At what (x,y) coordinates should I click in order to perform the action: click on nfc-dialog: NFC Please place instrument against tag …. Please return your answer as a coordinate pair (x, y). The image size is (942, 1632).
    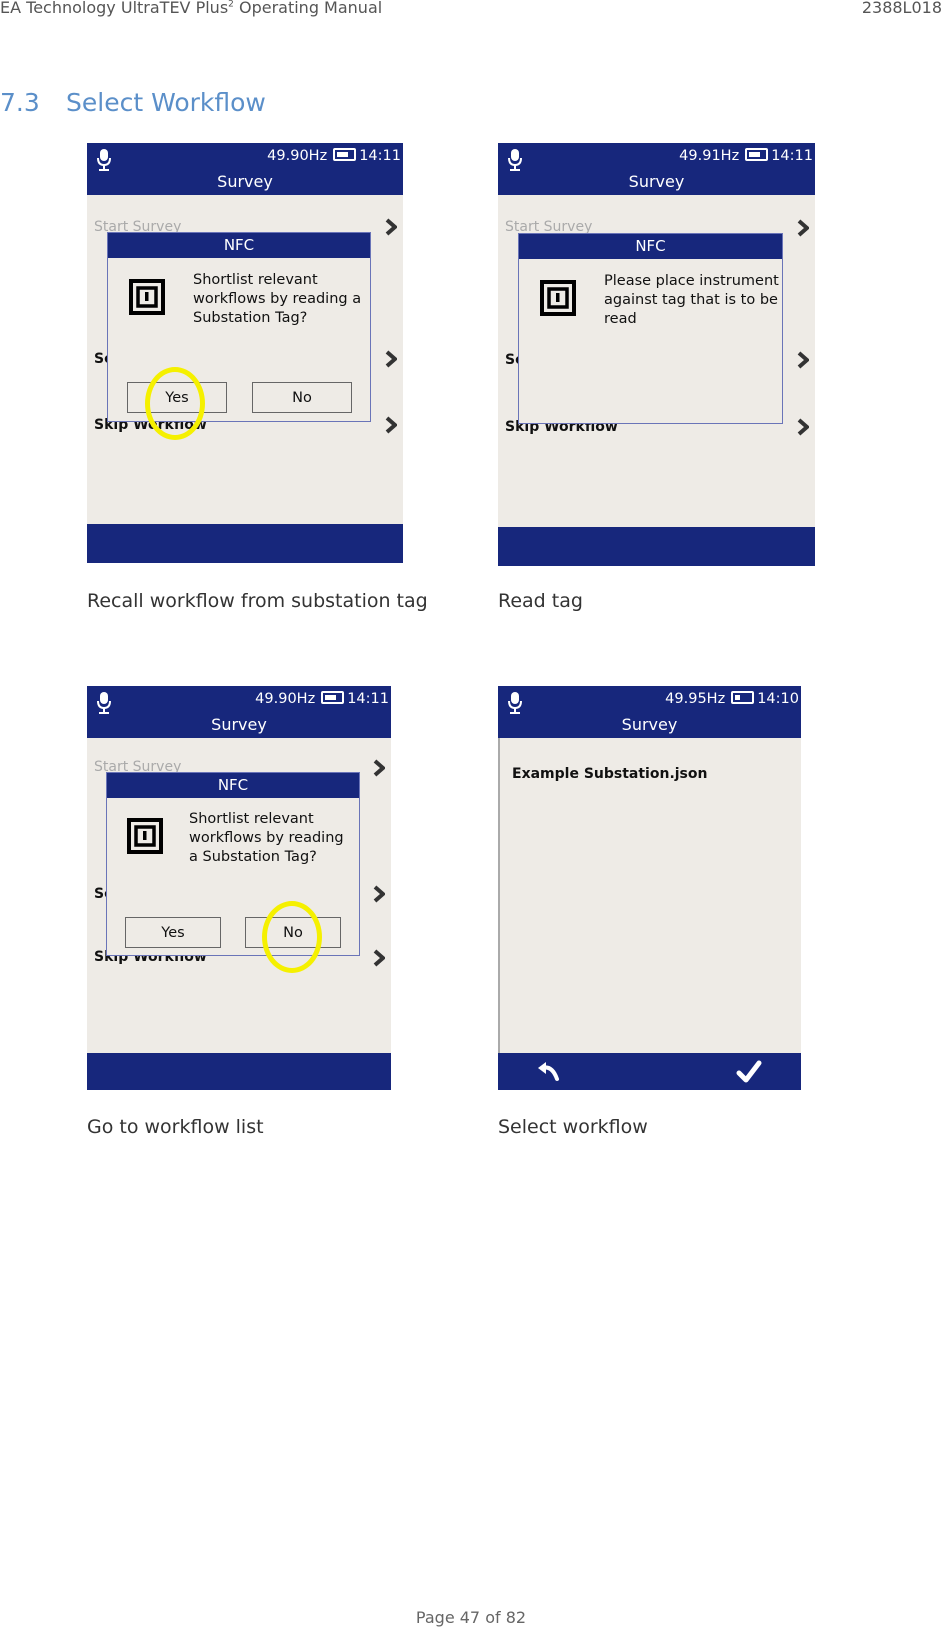
    Looking at the image, I should click on (650, 328).